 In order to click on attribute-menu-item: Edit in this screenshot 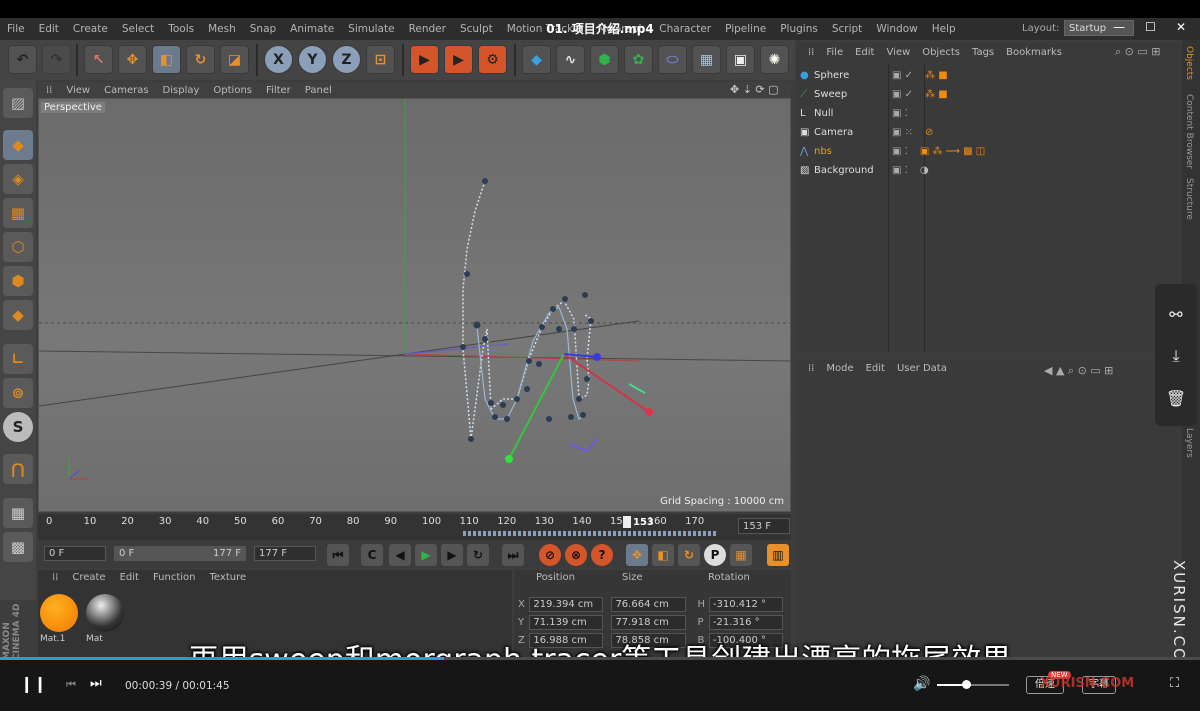, I will do `click(875, 368)`.